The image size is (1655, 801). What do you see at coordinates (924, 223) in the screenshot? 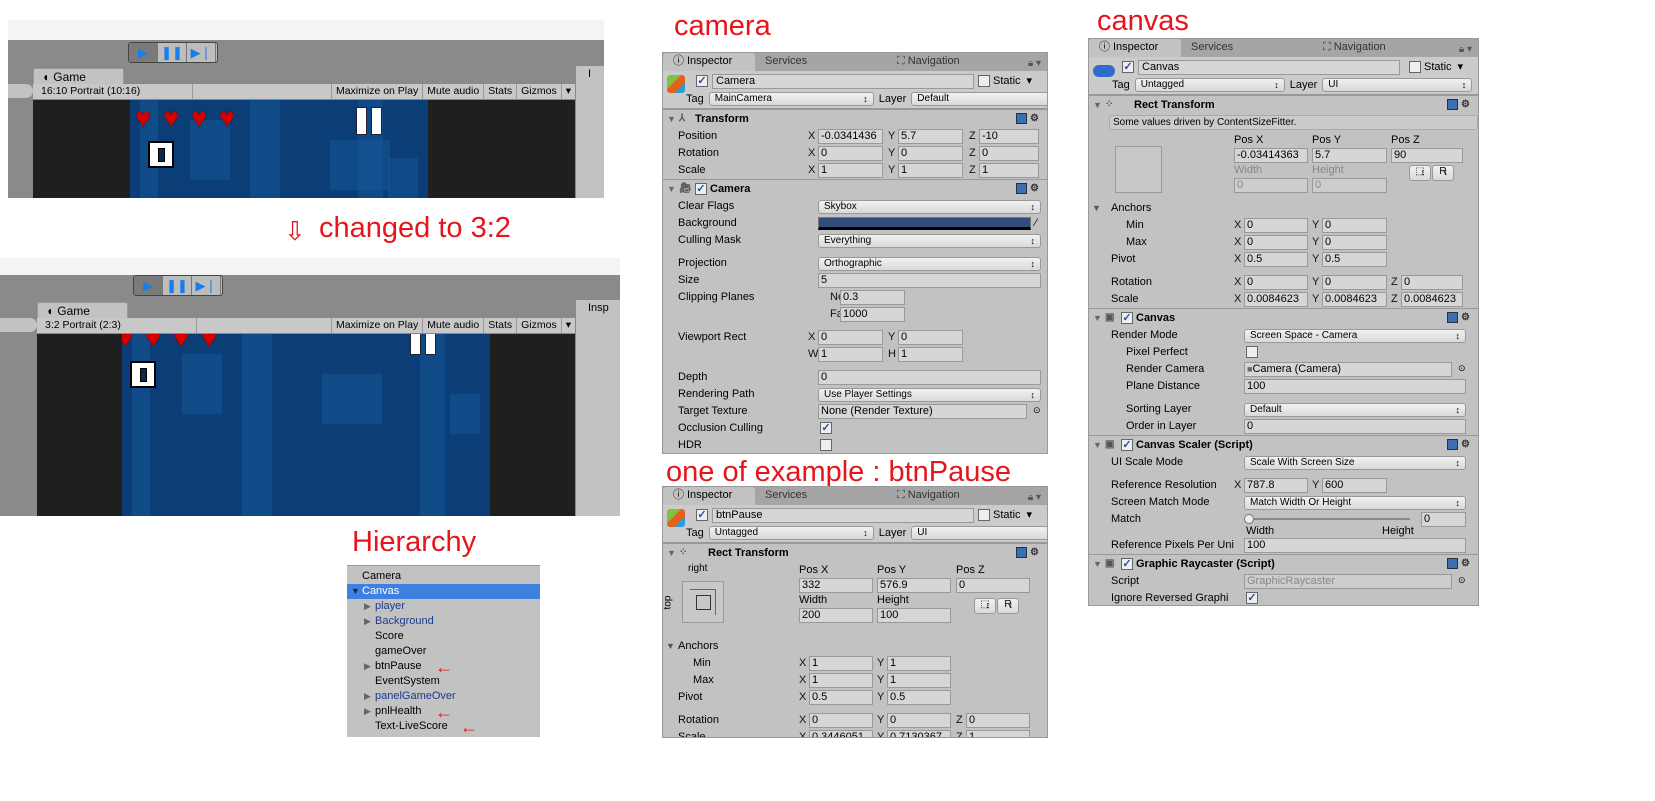
I see `color-field` at bounding box center [924, 223].